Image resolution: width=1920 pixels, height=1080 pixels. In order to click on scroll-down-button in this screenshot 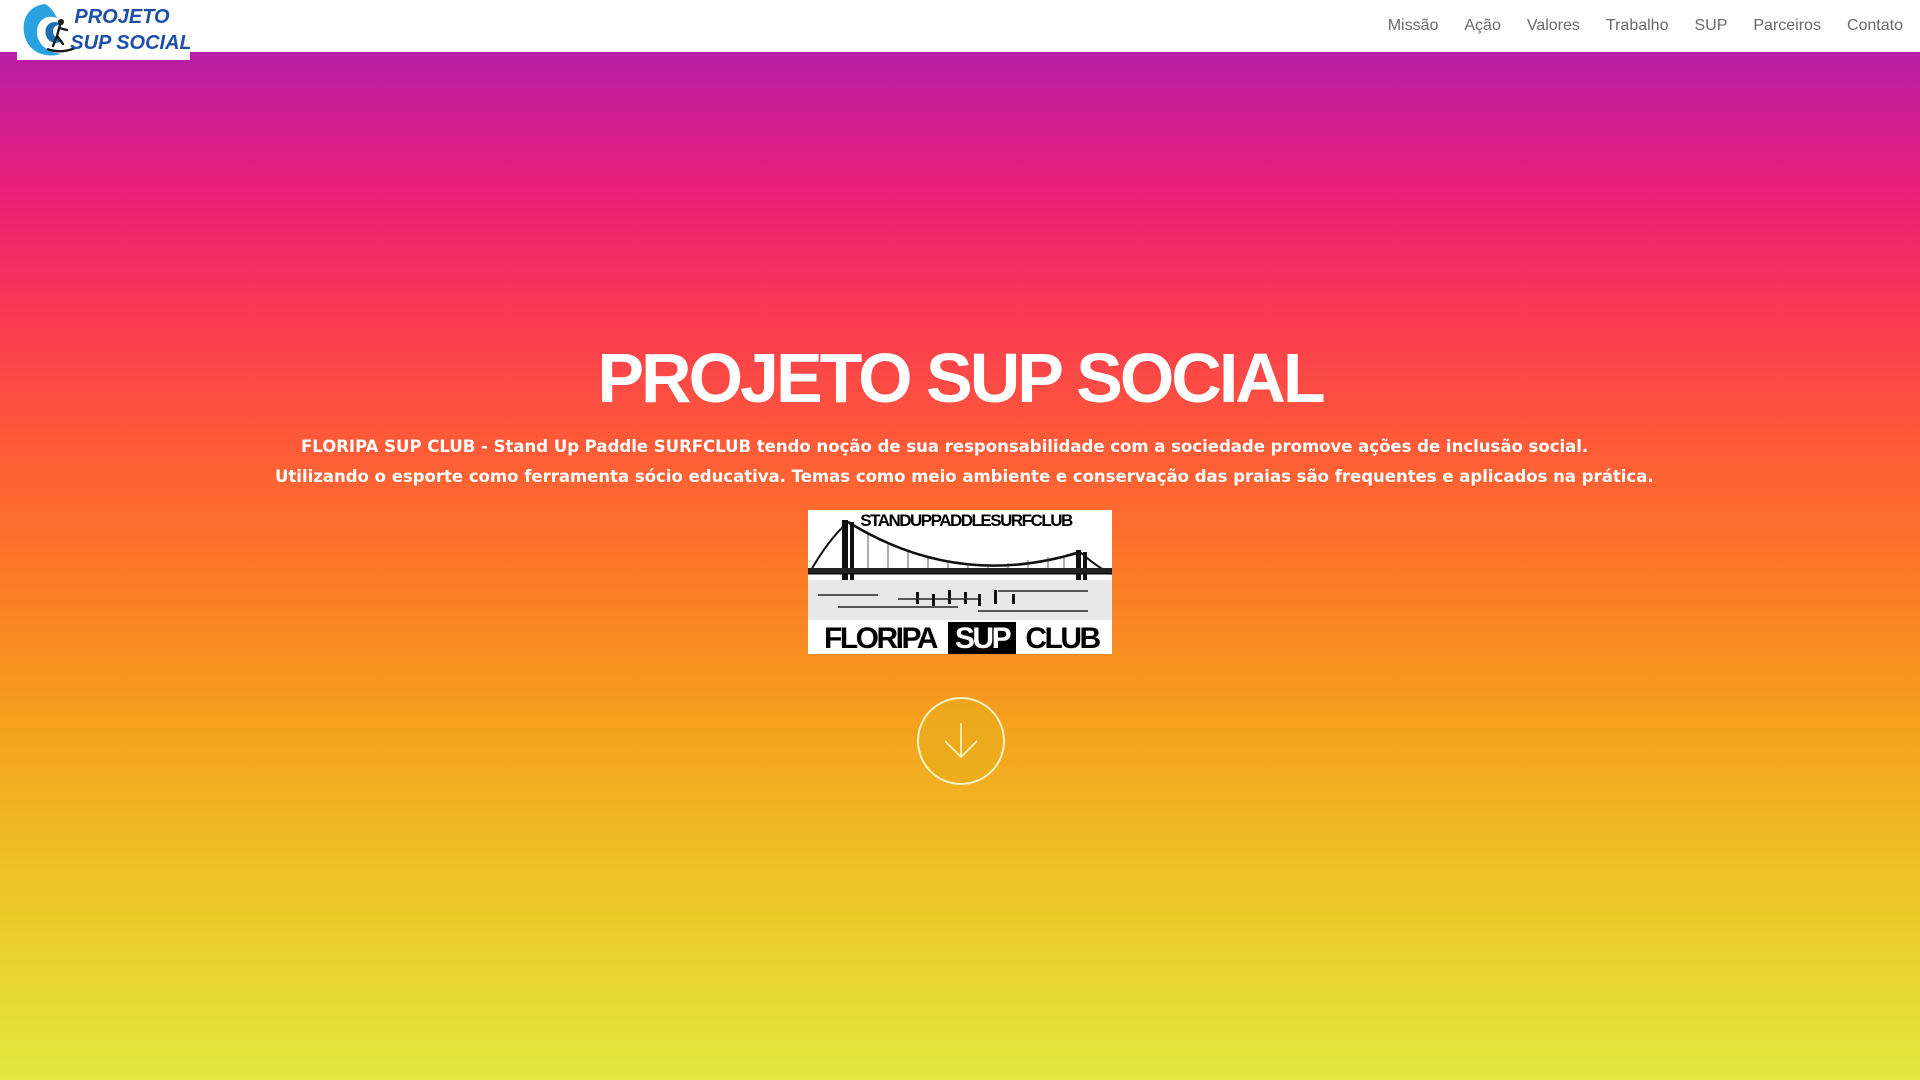, I will do `click(961, 741)`.